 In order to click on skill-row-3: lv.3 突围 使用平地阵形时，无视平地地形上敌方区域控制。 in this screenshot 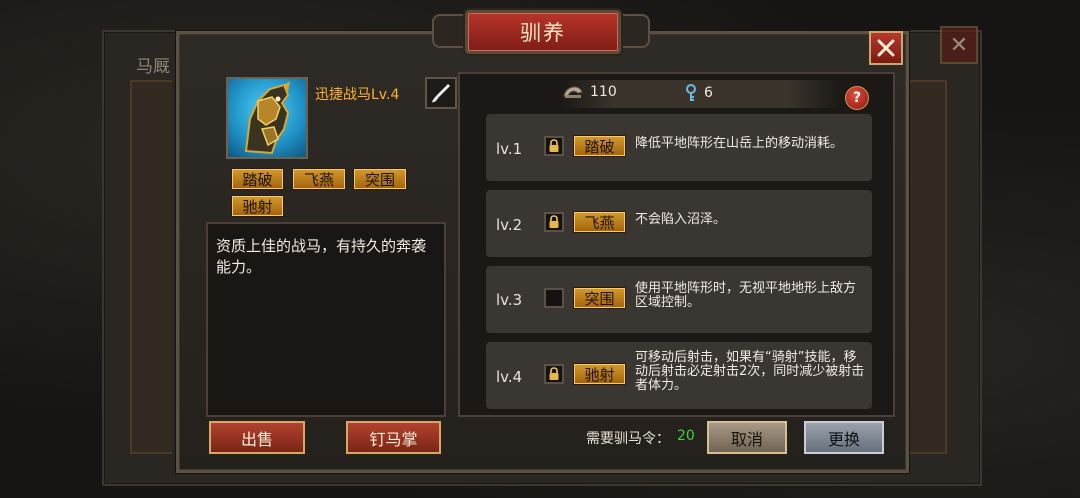, I will do `click(679, 299)`.